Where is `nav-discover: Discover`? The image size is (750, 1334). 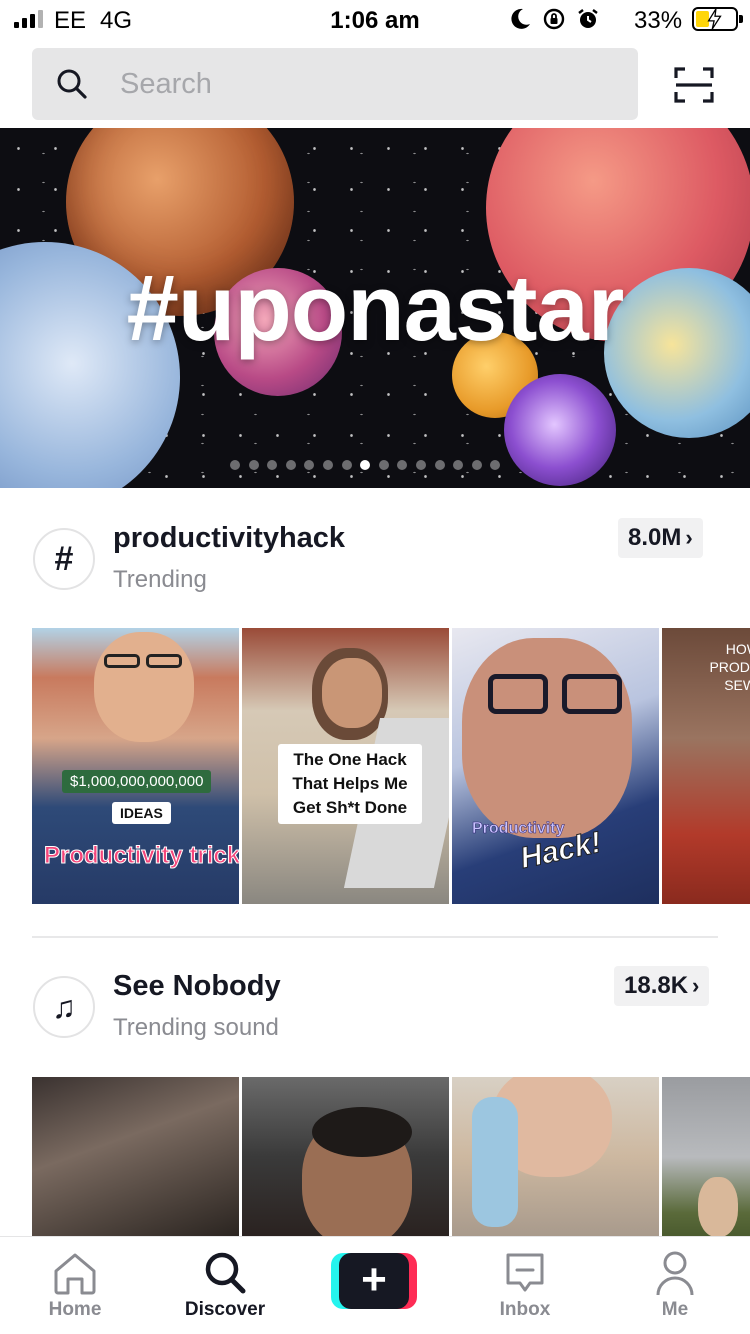
nav-discover: Discover is located at coordinates (225, 1285).